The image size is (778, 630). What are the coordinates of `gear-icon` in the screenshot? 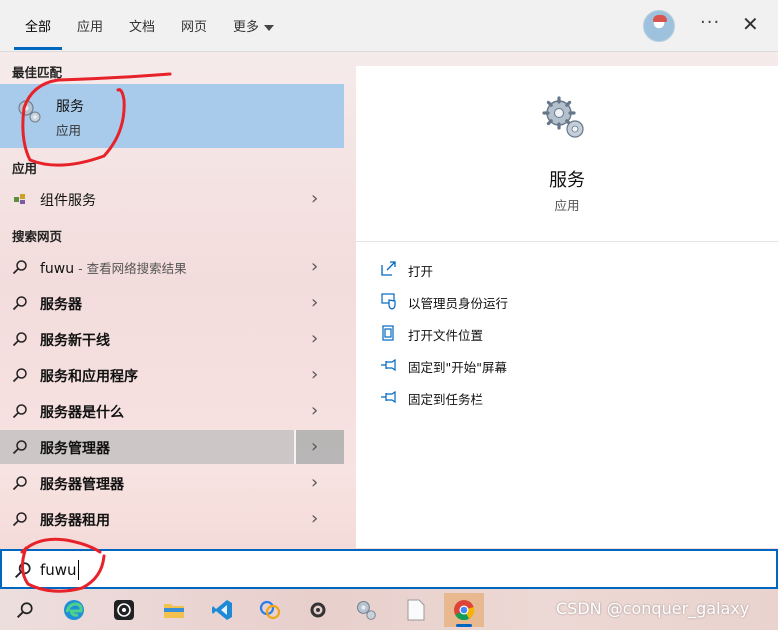 It's located at (318, 610).